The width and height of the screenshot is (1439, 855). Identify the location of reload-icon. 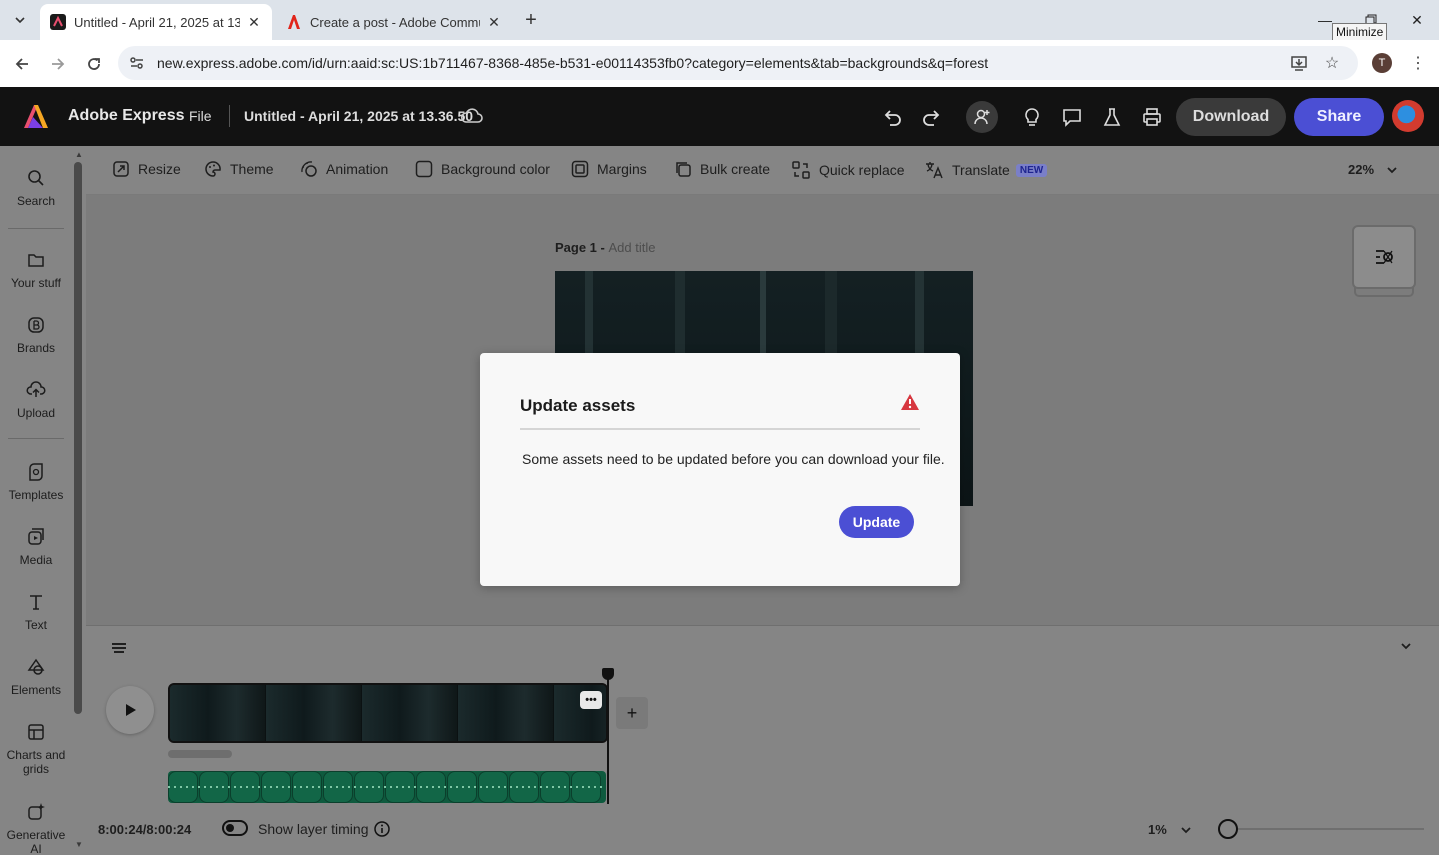
(94, 64).